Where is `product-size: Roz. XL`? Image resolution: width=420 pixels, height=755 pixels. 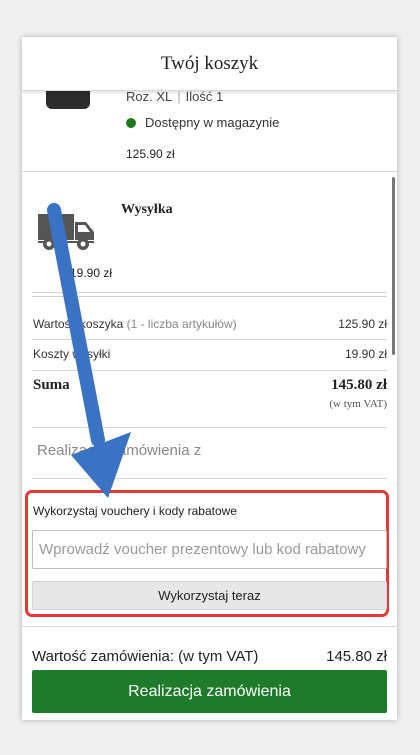
product-size: Roz. XL is located at coordinates (149, 96).